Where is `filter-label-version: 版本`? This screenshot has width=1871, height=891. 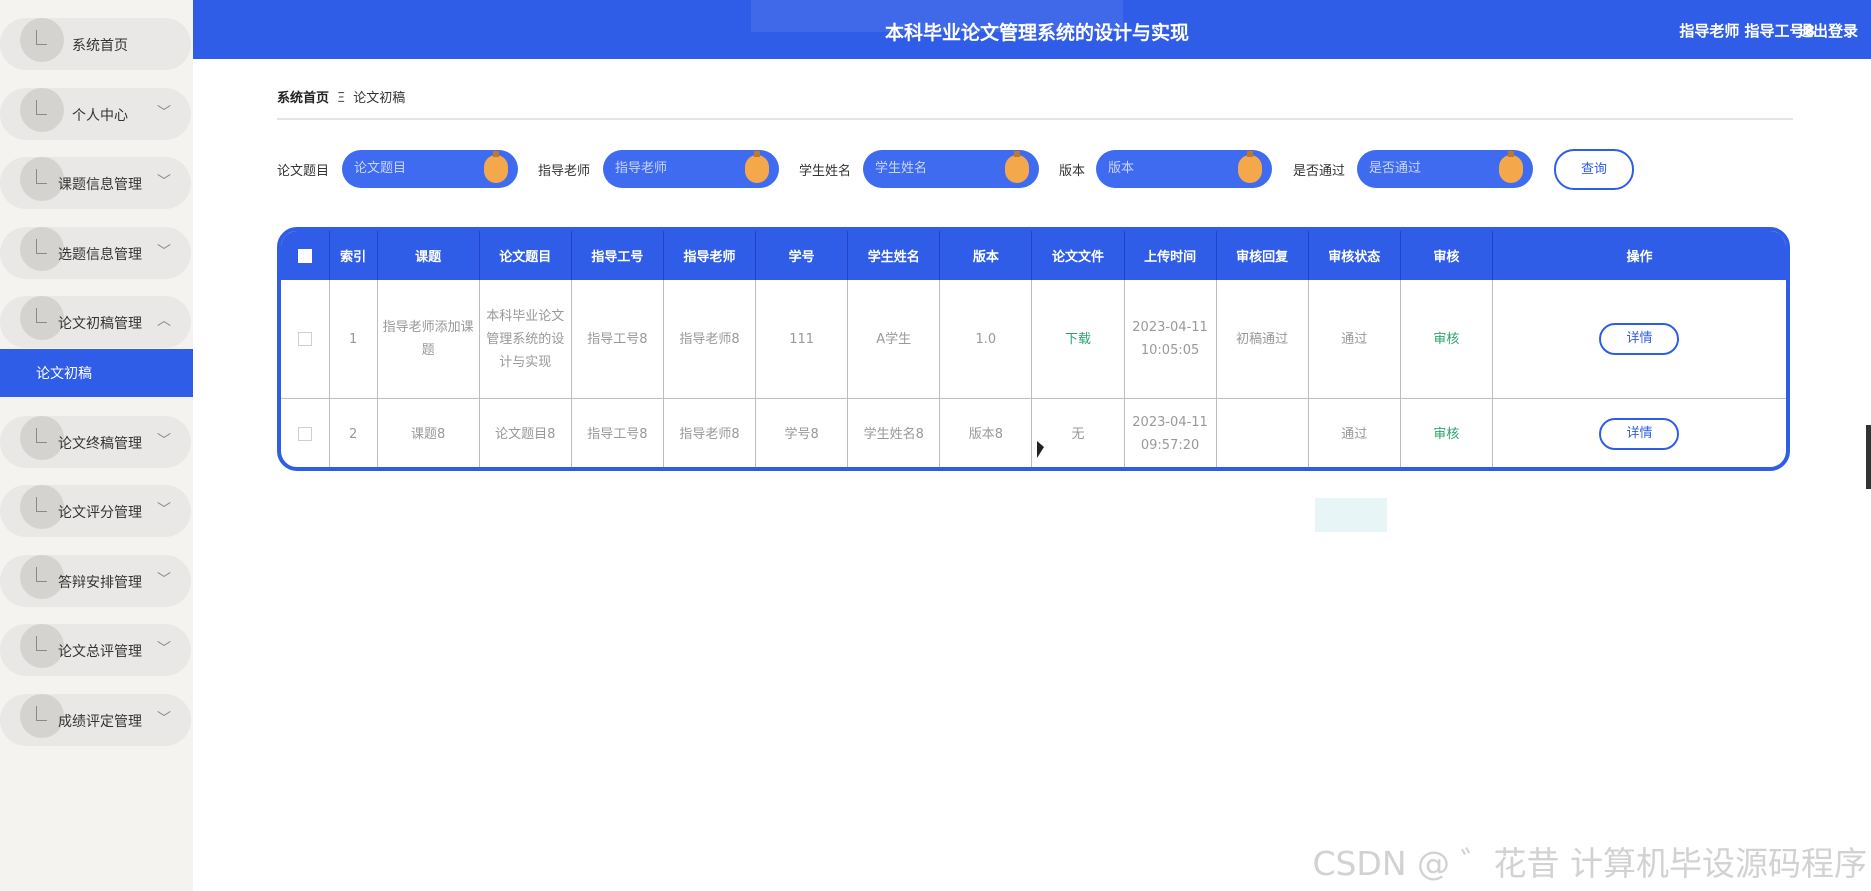
filter-label-version: 版本 is located at coordinates (1072, 171).